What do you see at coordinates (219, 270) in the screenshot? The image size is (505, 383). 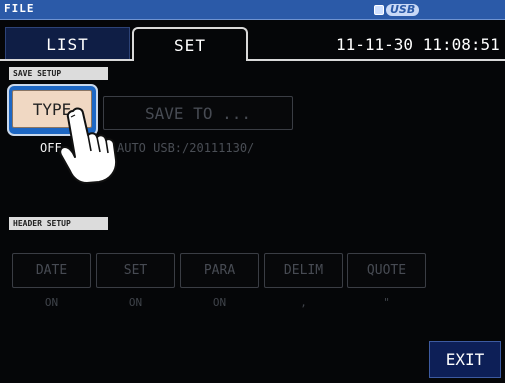 I see `header-para-button: PARA` at bounding box center [219, 270].